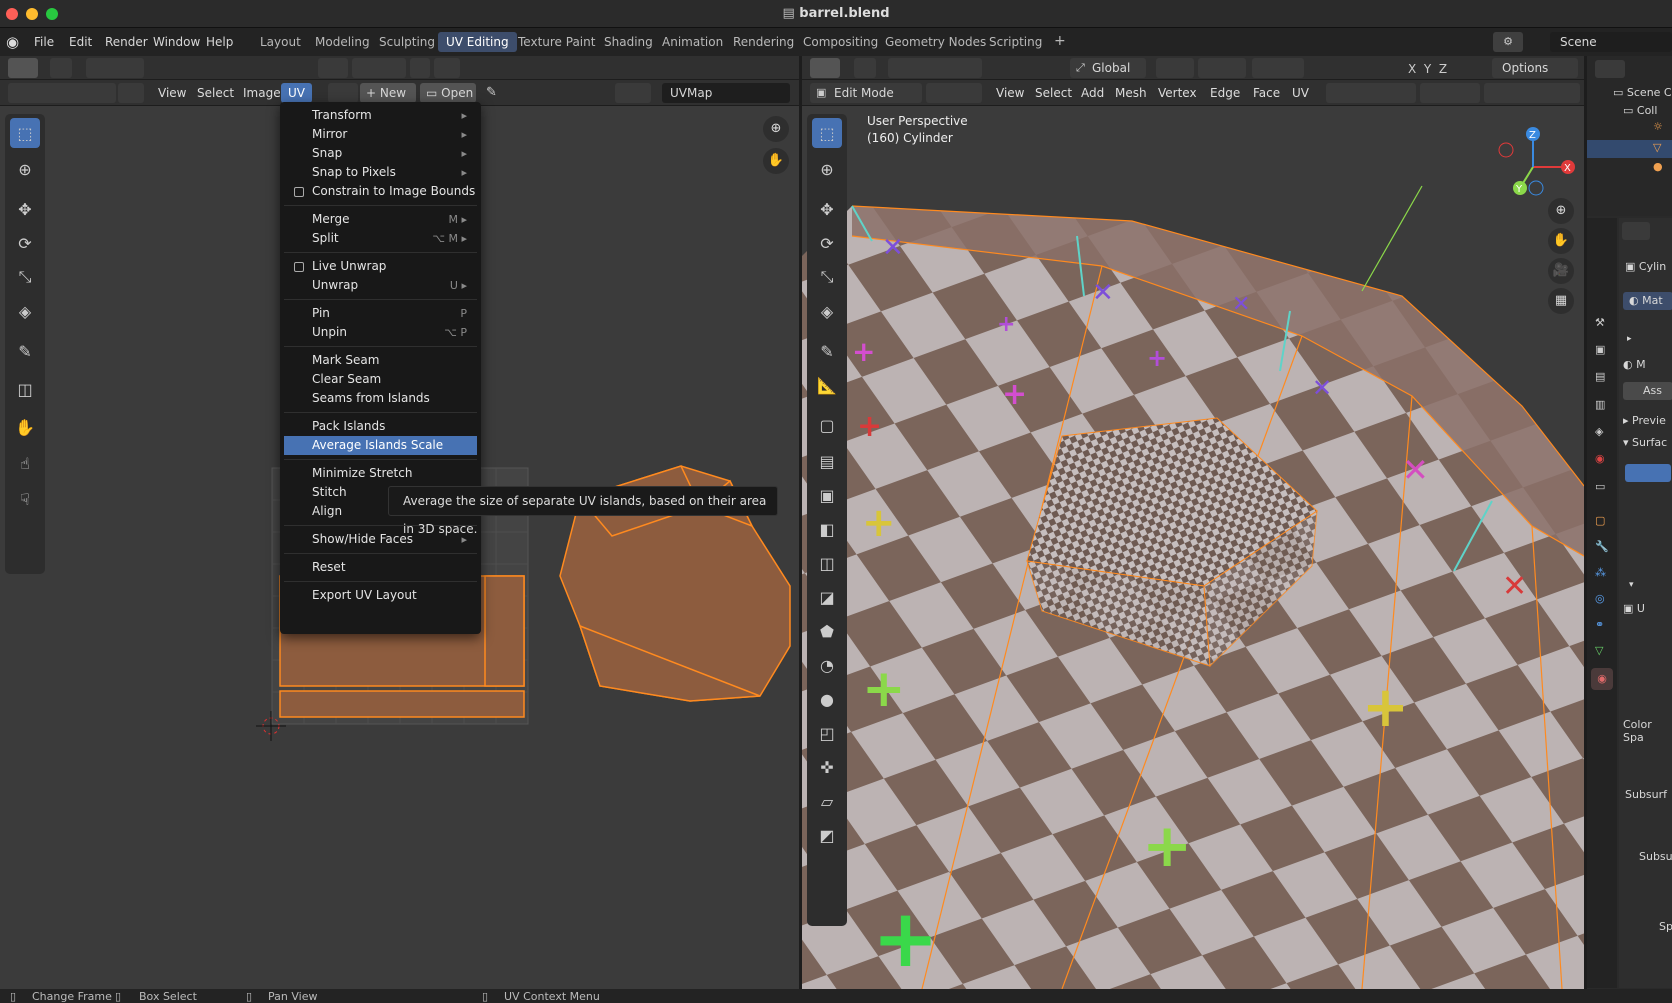 Image resolution: width=1672 pixels, height=1003 pixels. Describe the element at coordinates (379, 68) in the screenshot. I see `snap-icon` at that location.